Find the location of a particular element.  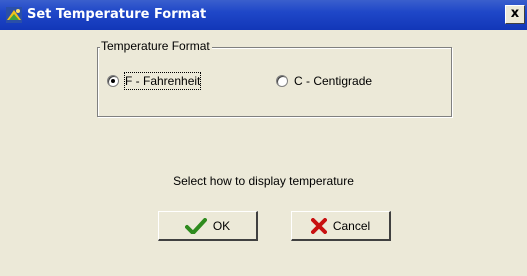

radio-centigrade-label: C - Centigrade is located at coordinates (333, 81).